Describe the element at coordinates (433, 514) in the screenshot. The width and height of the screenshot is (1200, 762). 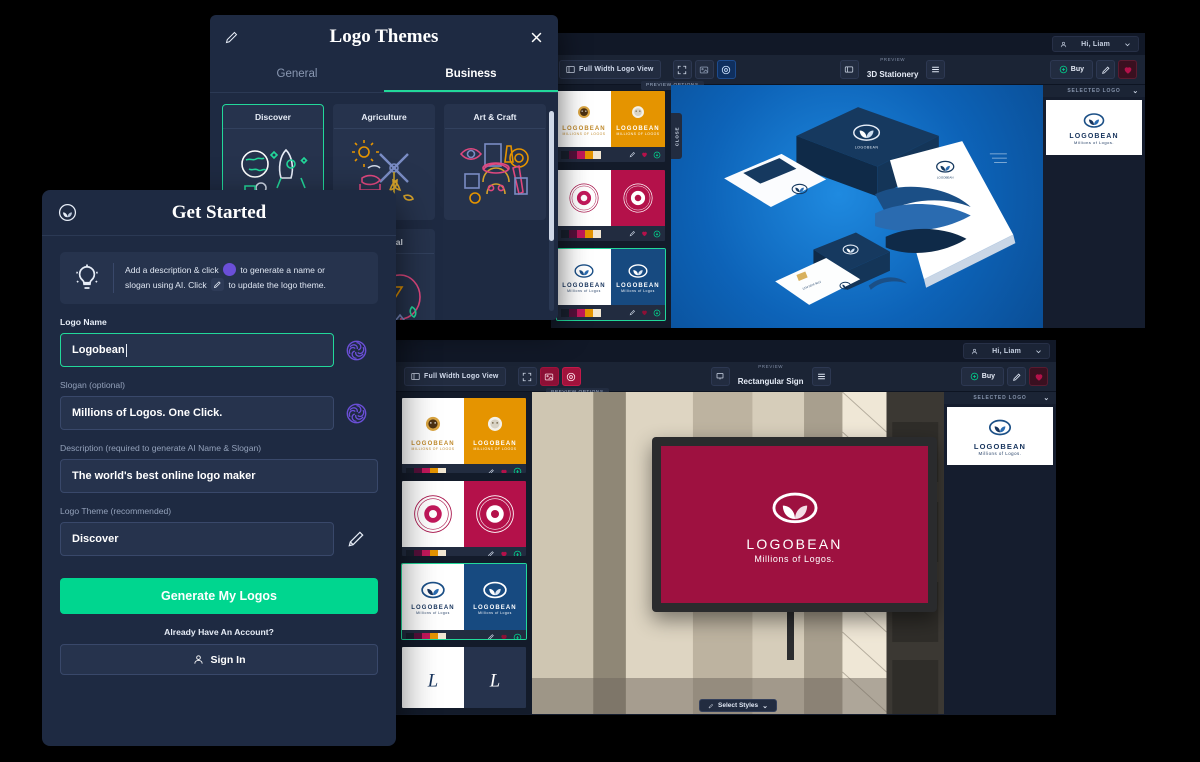
I see `ring-mark-icon` at that location.